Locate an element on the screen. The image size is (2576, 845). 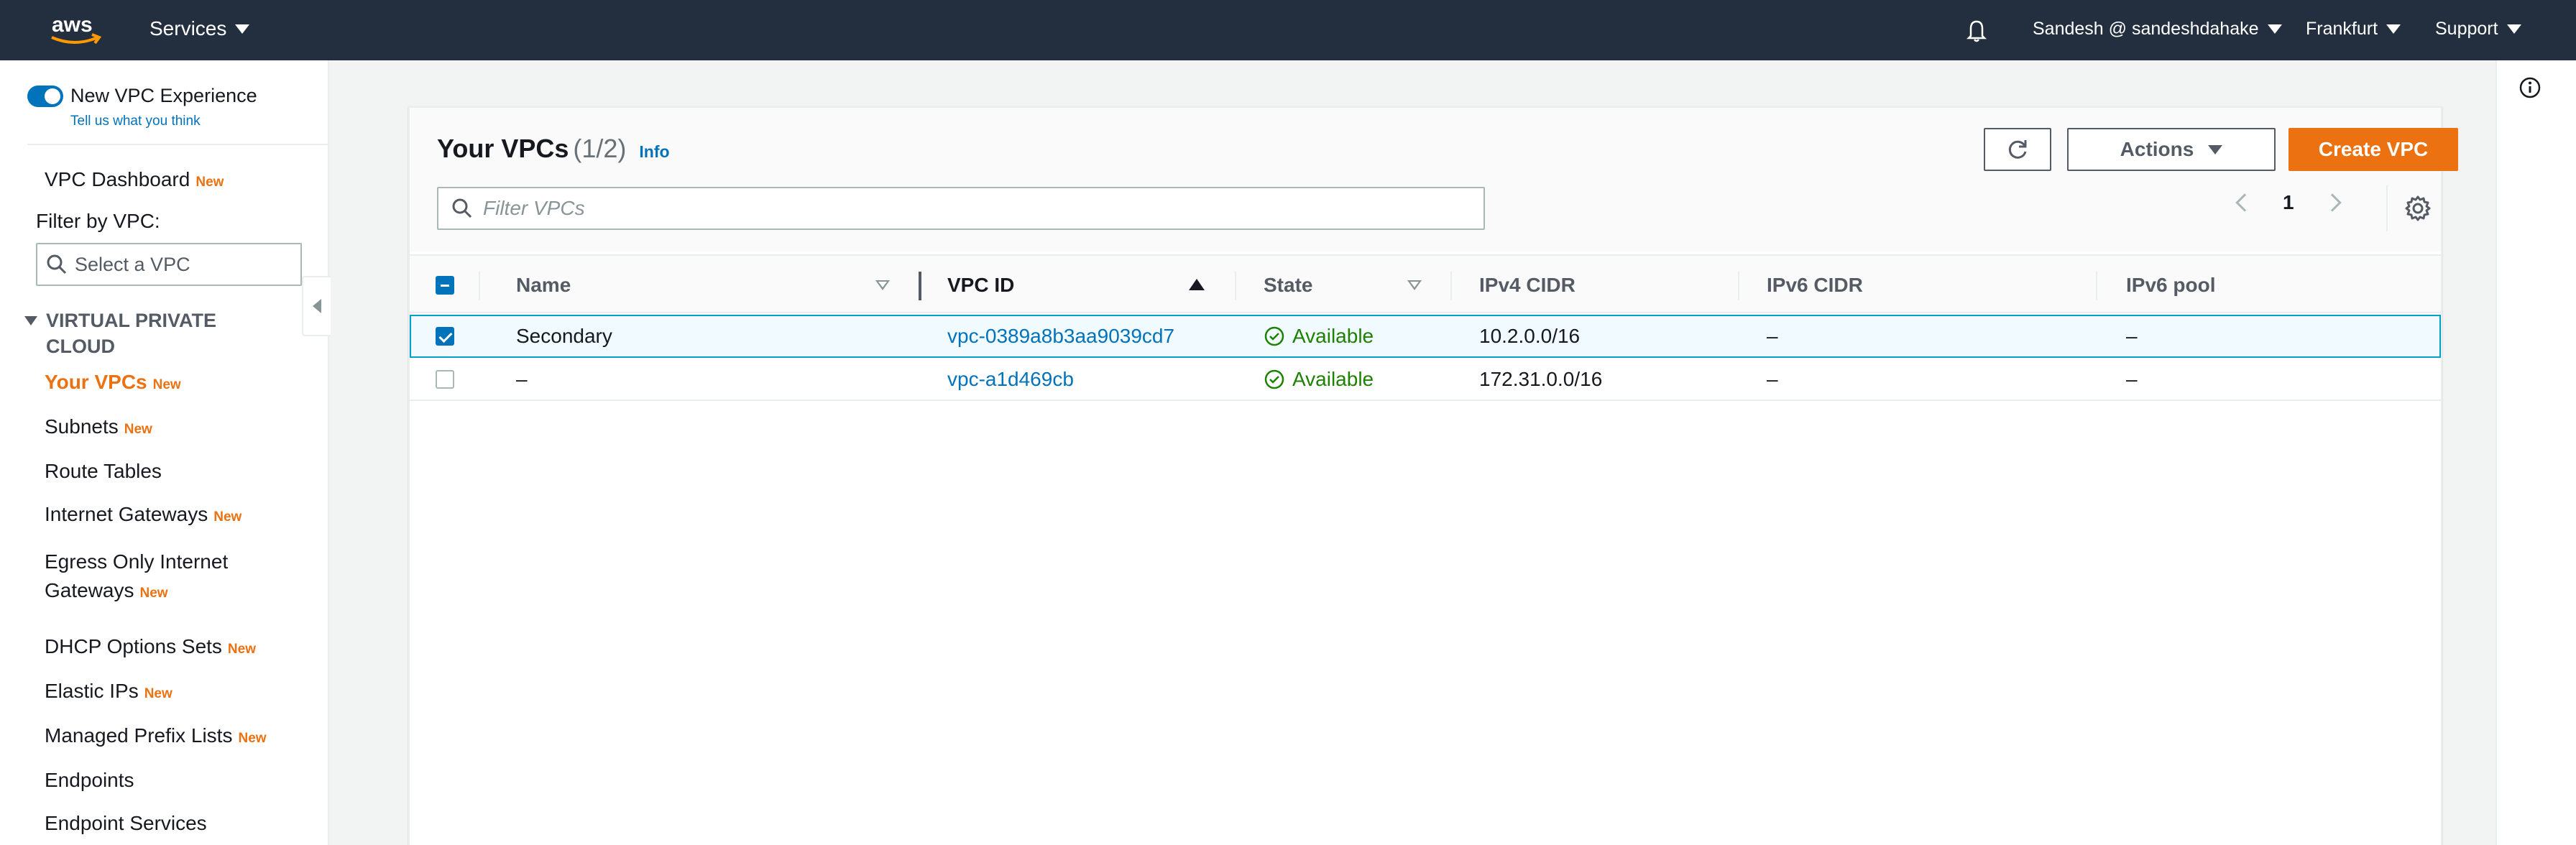
sidebar-item-elastic-ips: Elastic IPs New is located at coordinates (108, 691).